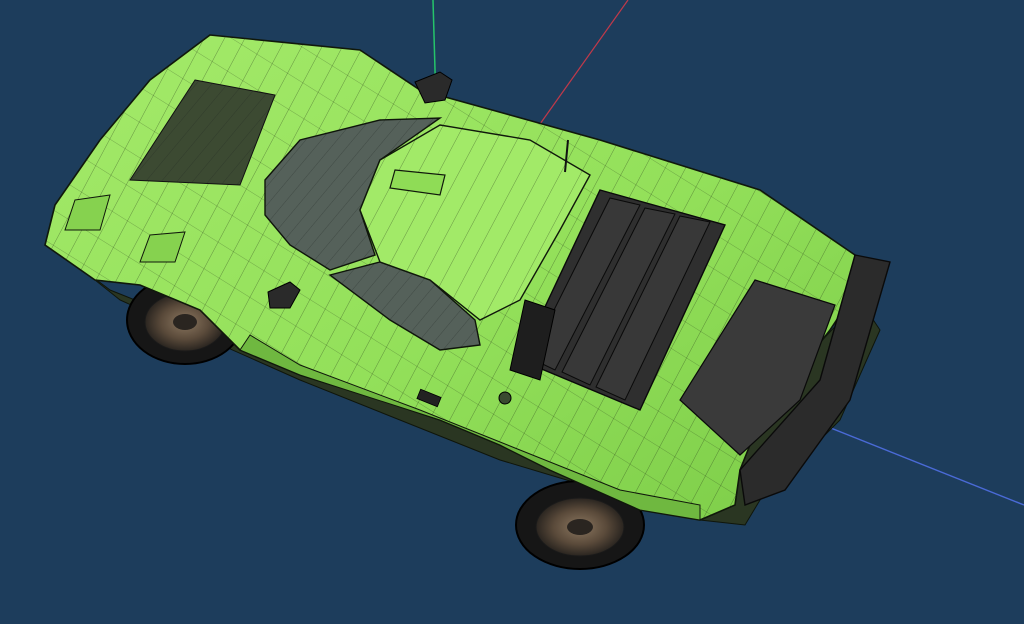  Describe the element at coordinates (584, 62) in the screenshot. I see `x-axis-line` at that location.